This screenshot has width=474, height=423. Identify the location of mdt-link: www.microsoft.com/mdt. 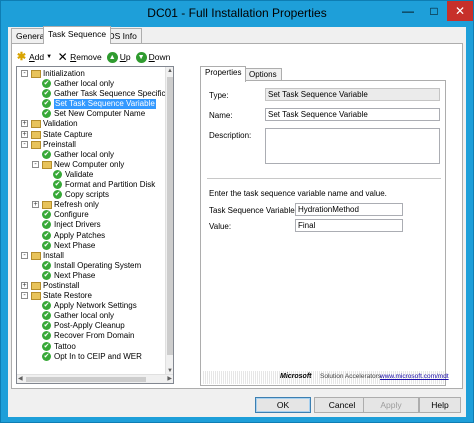
(414, 376).